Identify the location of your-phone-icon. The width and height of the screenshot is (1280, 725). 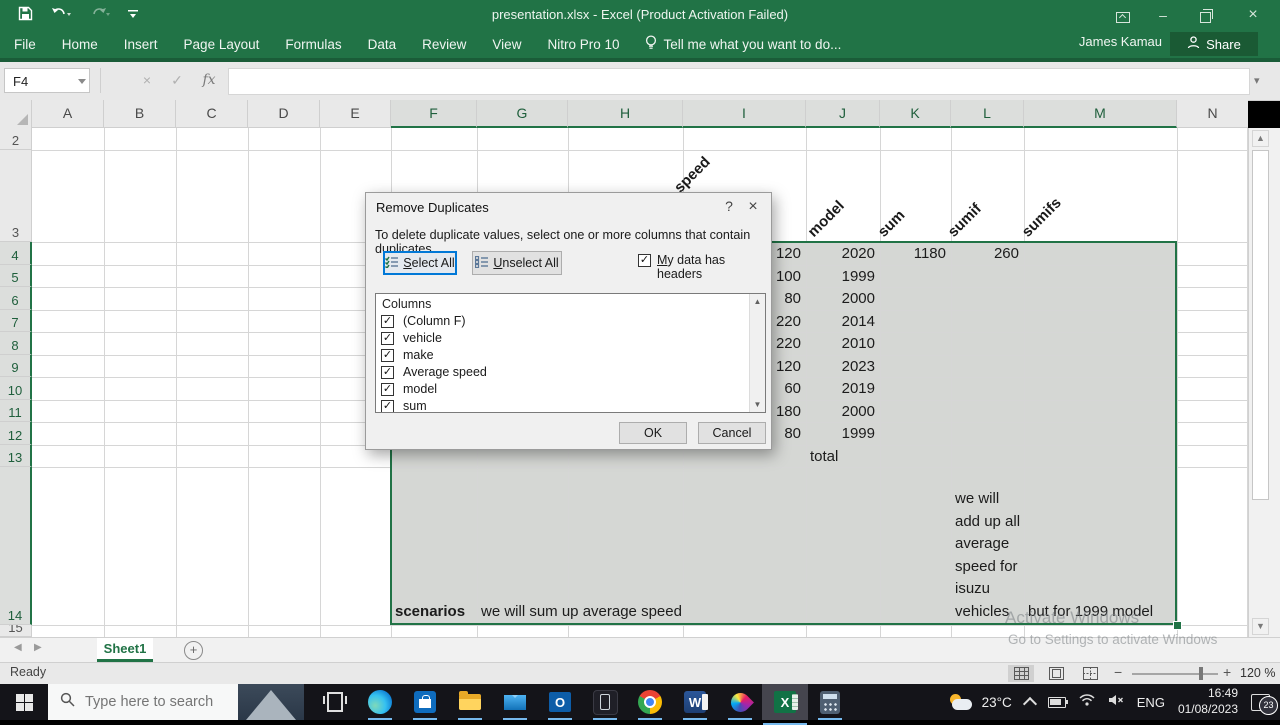
(605, 704).